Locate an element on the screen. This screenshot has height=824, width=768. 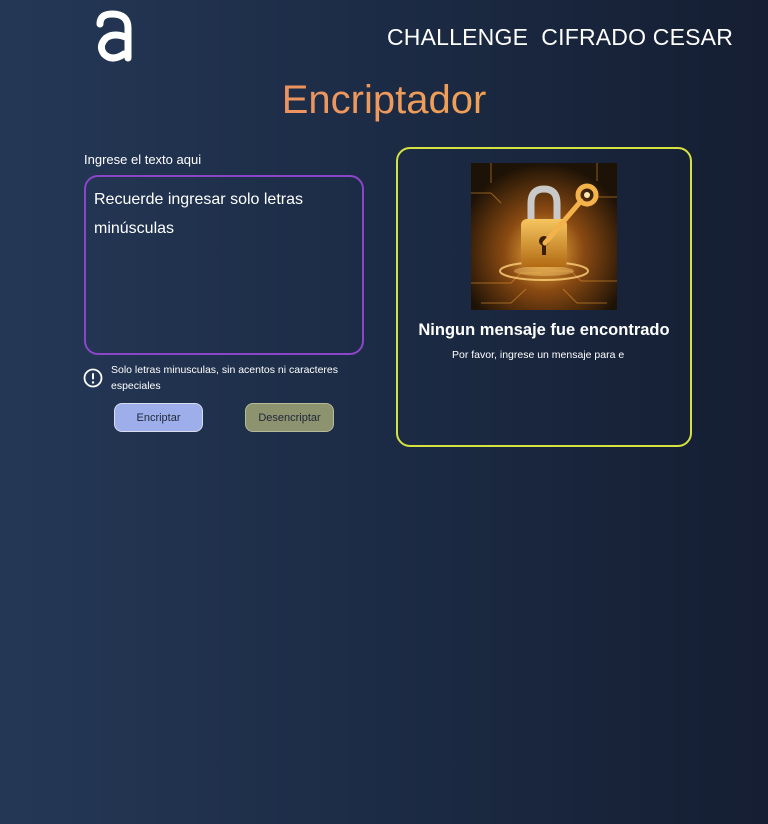
result-subtitle: Por favor, ingrese un mensaje para e is located at coordinates (538, 355).